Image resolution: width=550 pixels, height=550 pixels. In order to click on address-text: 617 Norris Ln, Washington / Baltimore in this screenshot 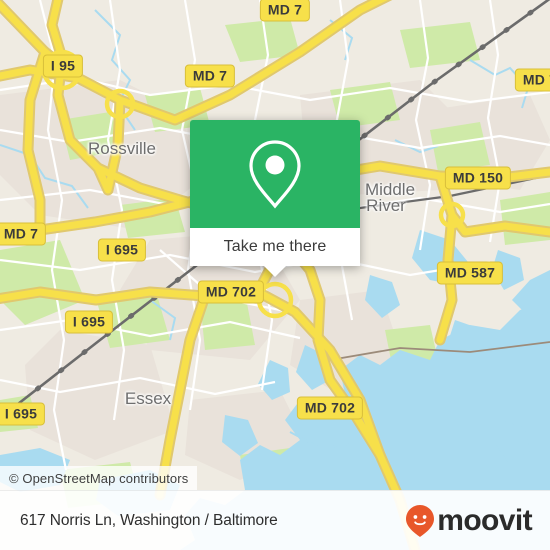, I will do `click(149, 520)`.